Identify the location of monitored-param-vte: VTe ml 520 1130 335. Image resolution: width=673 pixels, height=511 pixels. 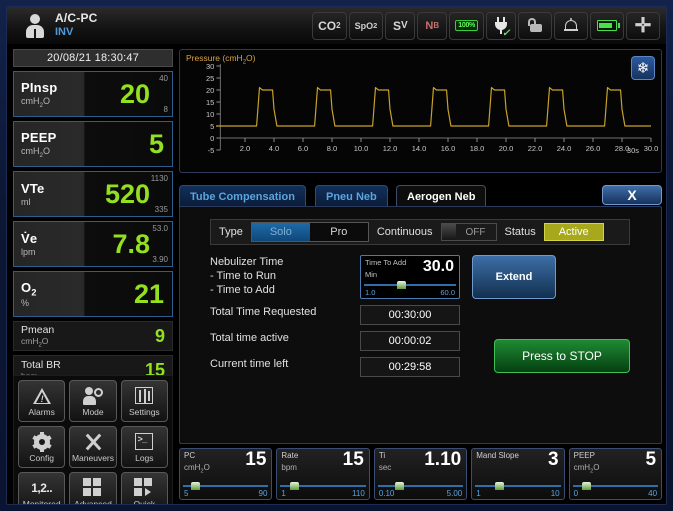
(93, 194).